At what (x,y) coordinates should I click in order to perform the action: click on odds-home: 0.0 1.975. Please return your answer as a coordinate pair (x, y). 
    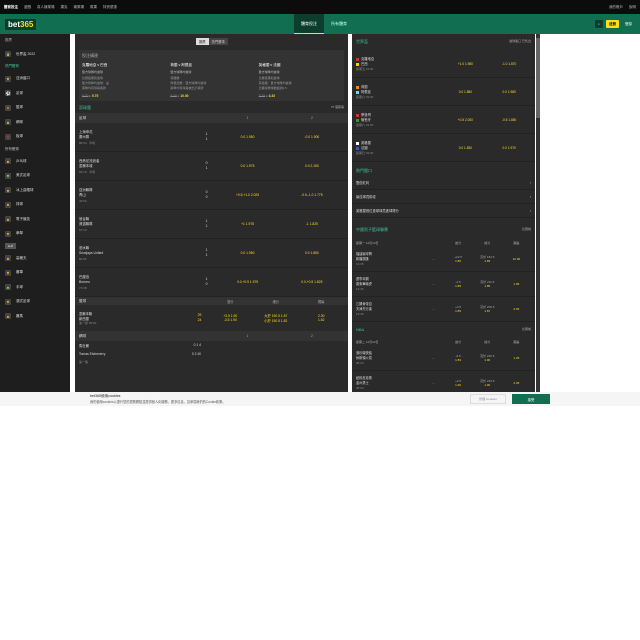
    Looking at the image, I should click on (247, 166).